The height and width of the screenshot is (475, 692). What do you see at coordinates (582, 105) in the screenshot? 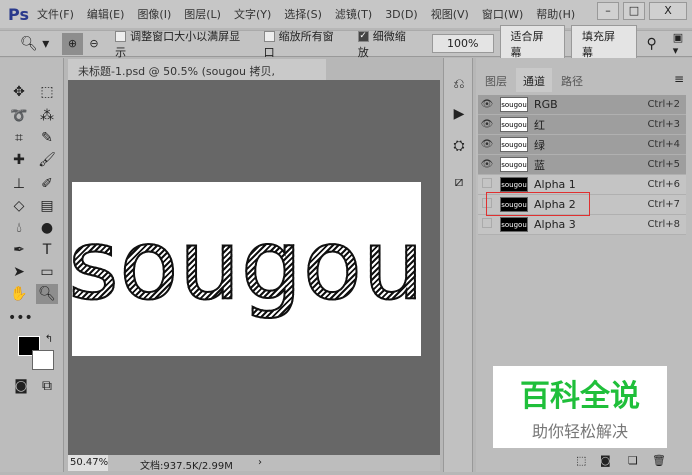
I see `channel-row: 👁︎ sougou RGB Ctrl+2` at bounding box center [582, 105].